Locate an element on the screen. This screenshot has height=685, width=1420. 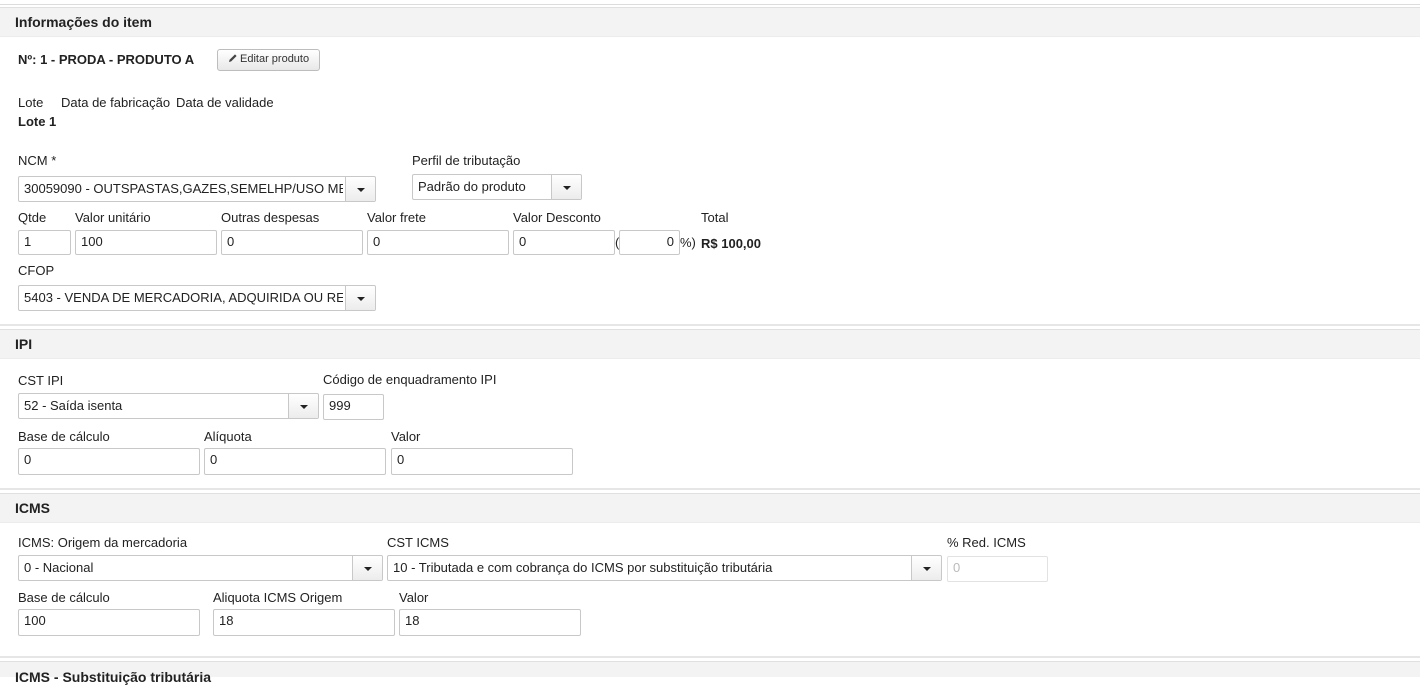
total-label: Total is located at coordinates (715, 217).